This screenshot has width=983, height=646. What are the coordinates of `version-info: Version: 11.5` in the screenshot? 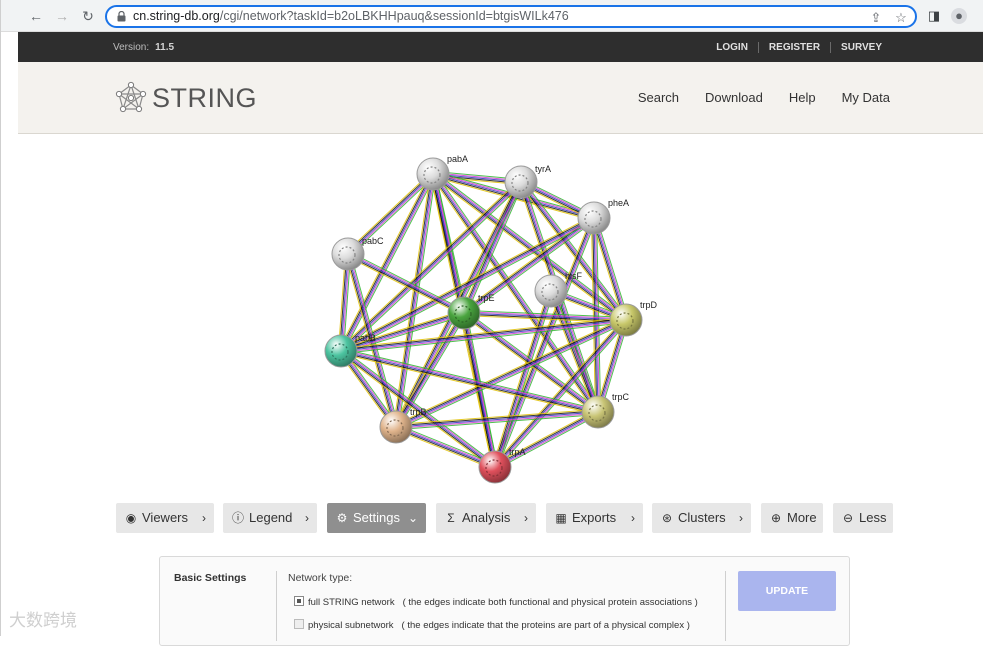 It's located at (143, 47).